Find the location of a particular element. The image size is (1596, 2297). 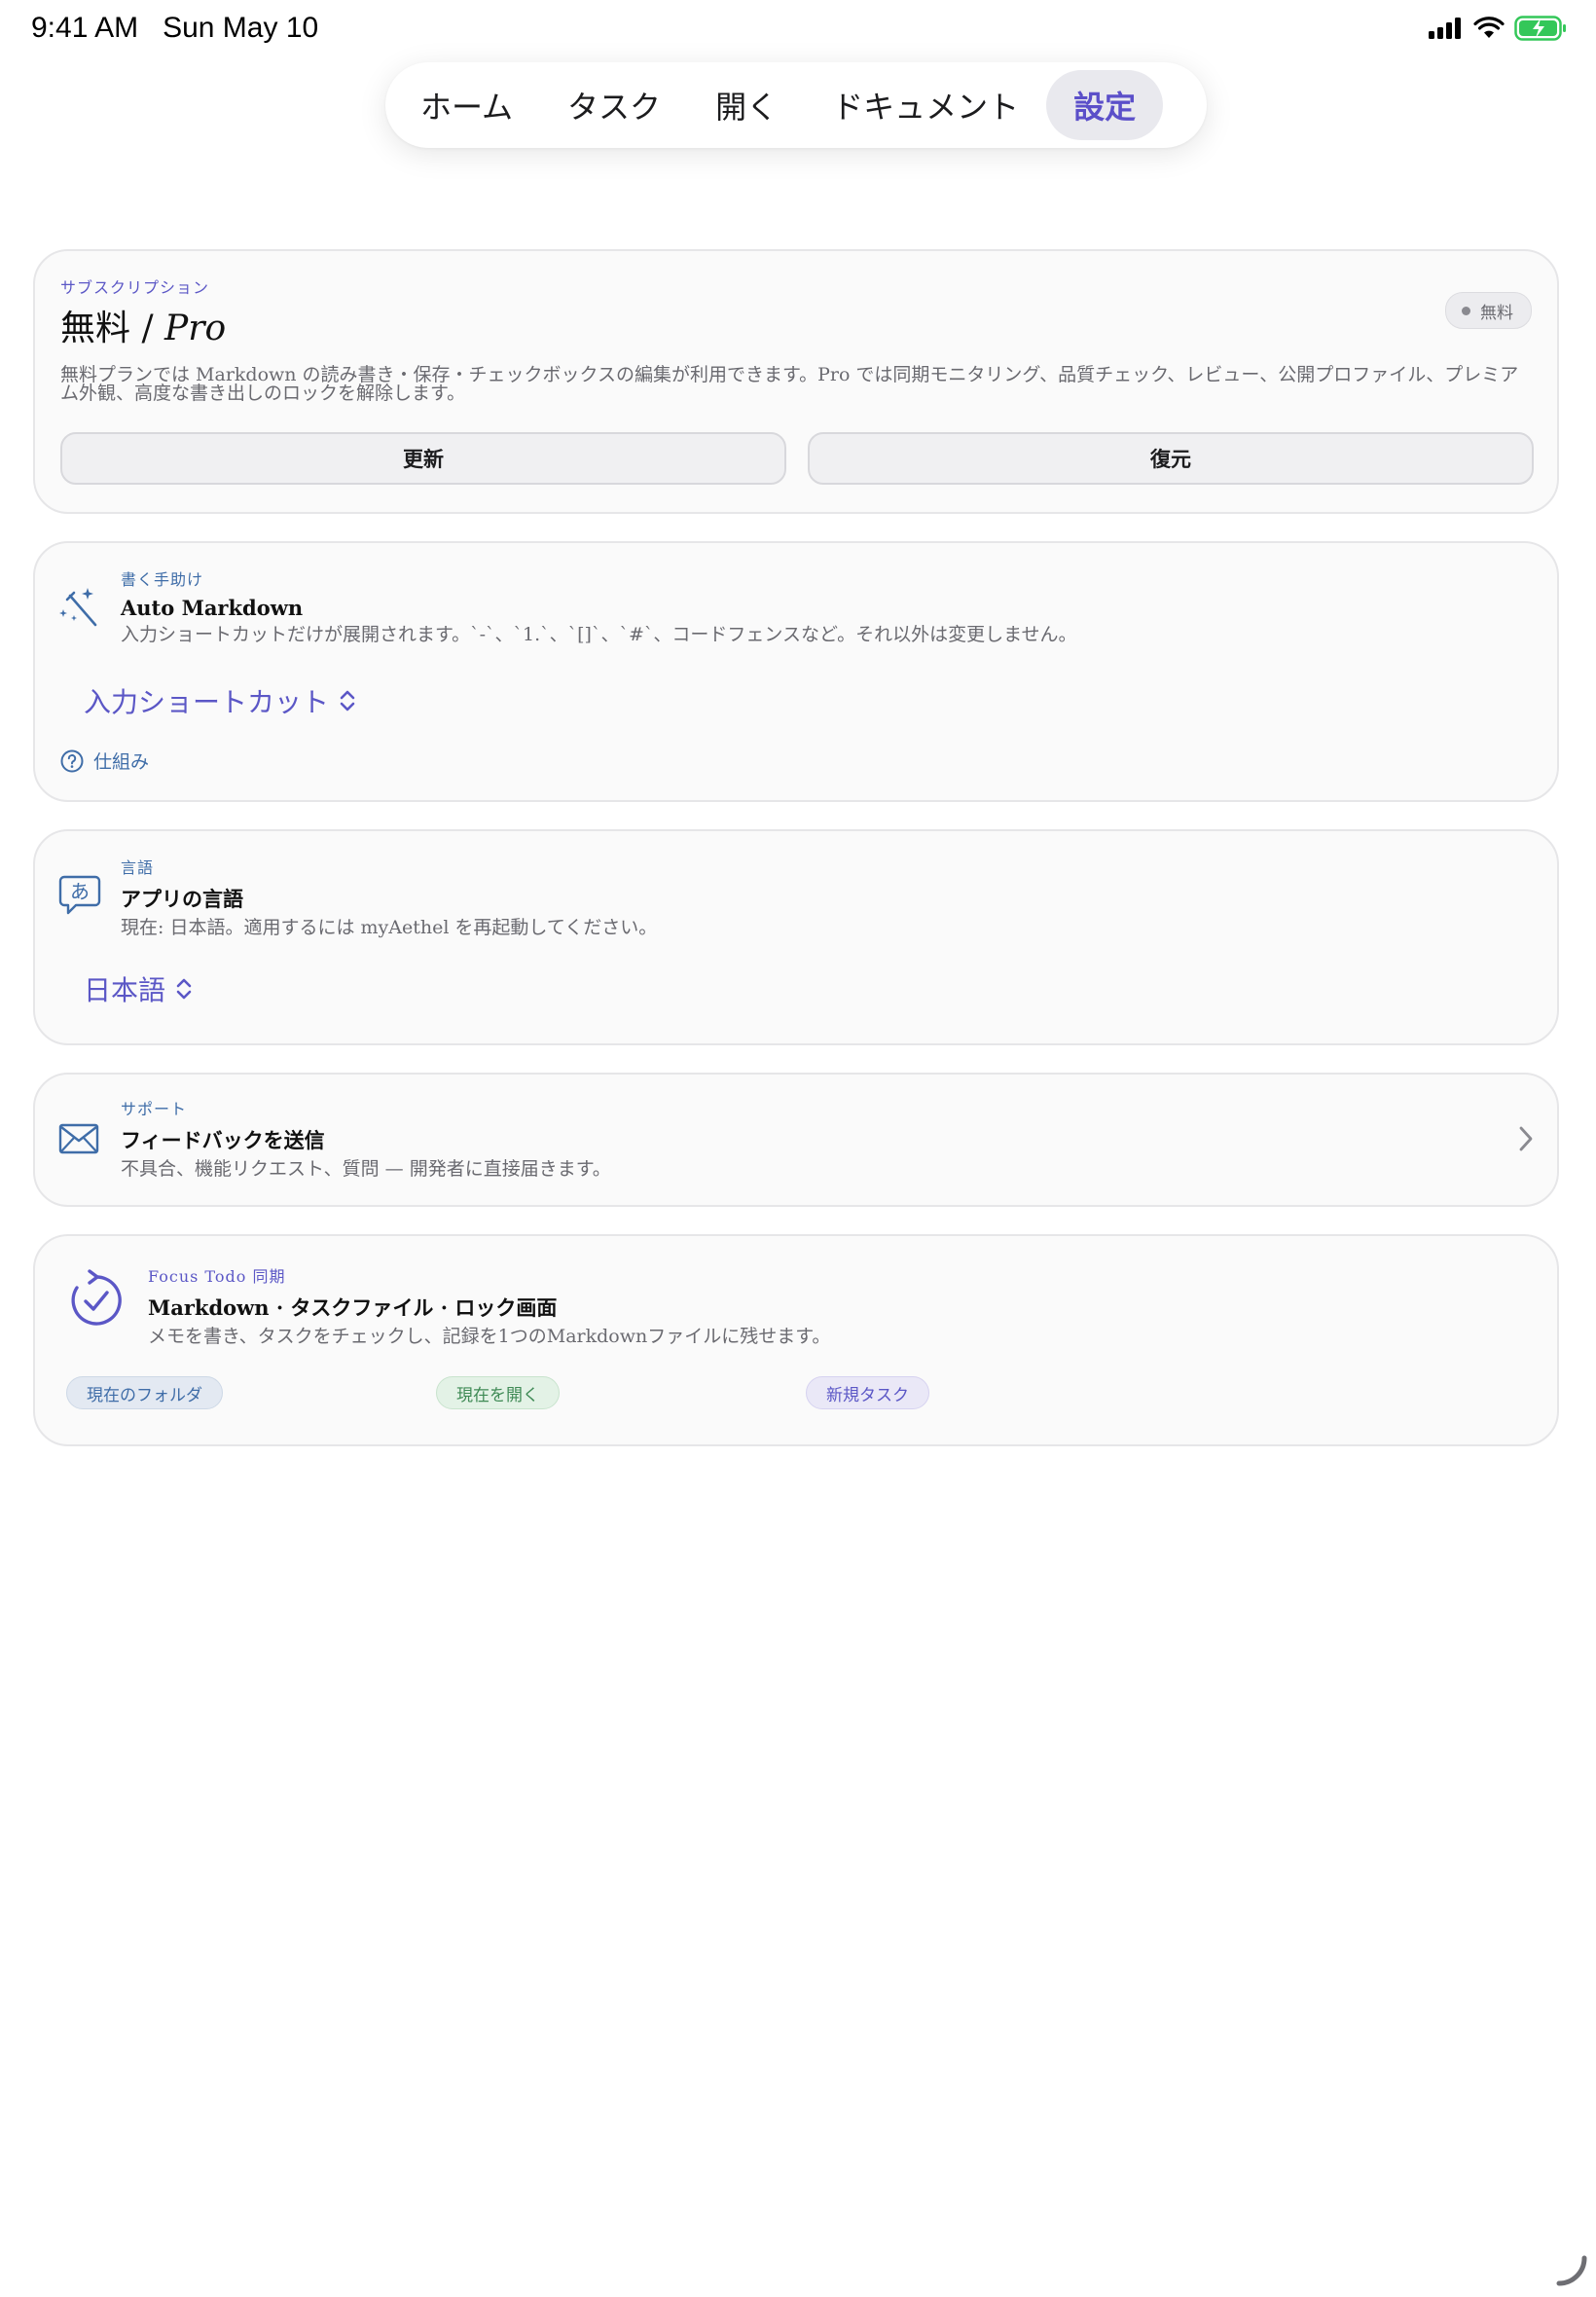

new-task-chip: 新規タスク is located at coordinates (868, 1392).